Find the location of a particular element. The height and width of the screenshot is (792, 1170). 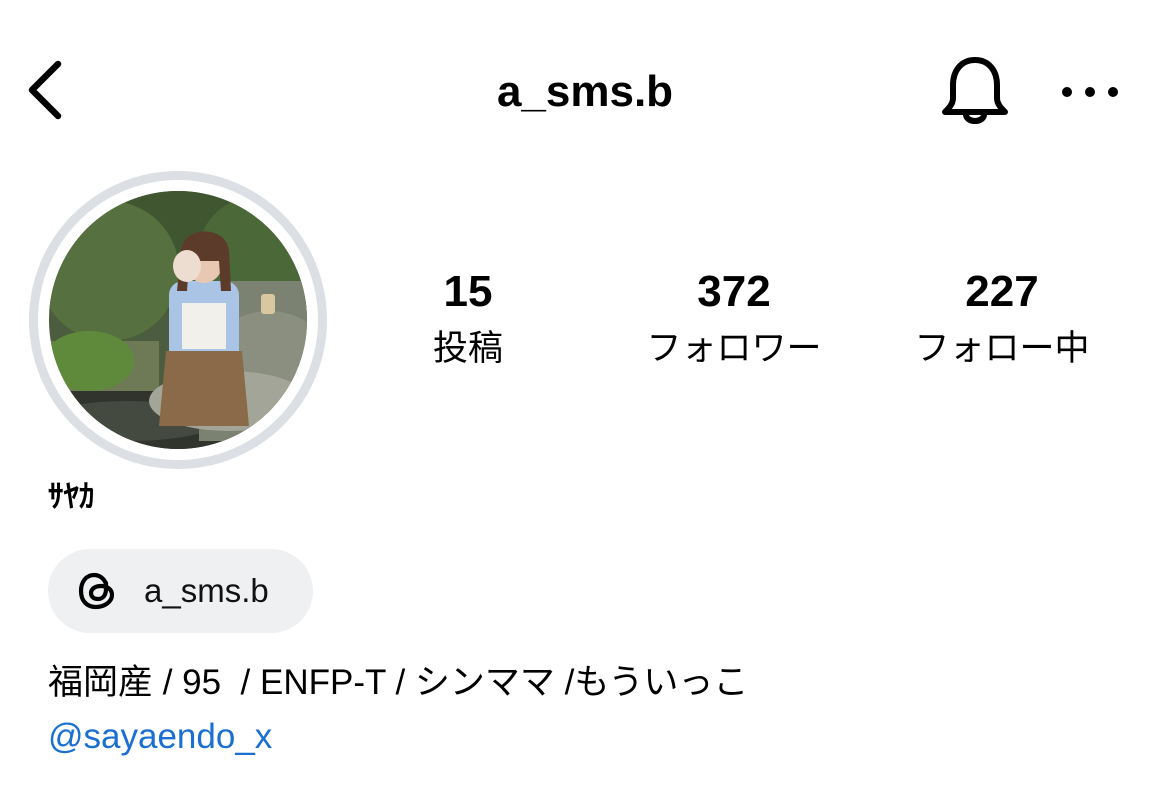

following-label: フォロー中 is located at coordinates (1002, 348).